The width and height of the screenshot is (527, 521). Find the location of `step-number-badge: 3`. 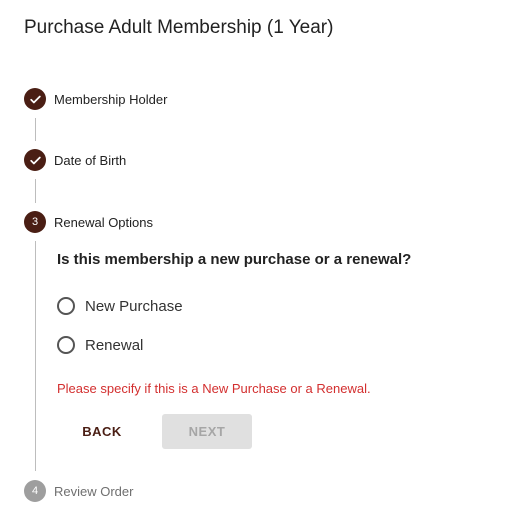

step-number-badge: 3 is located at coordinates (35, 222).